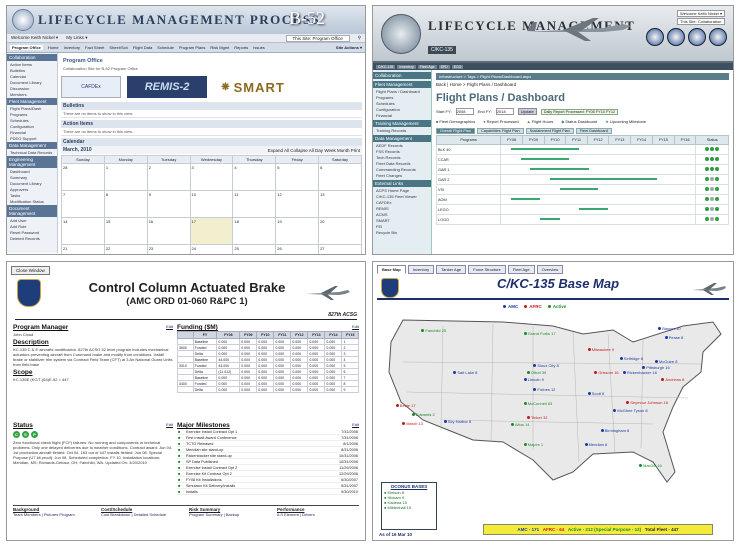  I want to click on table-row: VSI, so click(582, 189).